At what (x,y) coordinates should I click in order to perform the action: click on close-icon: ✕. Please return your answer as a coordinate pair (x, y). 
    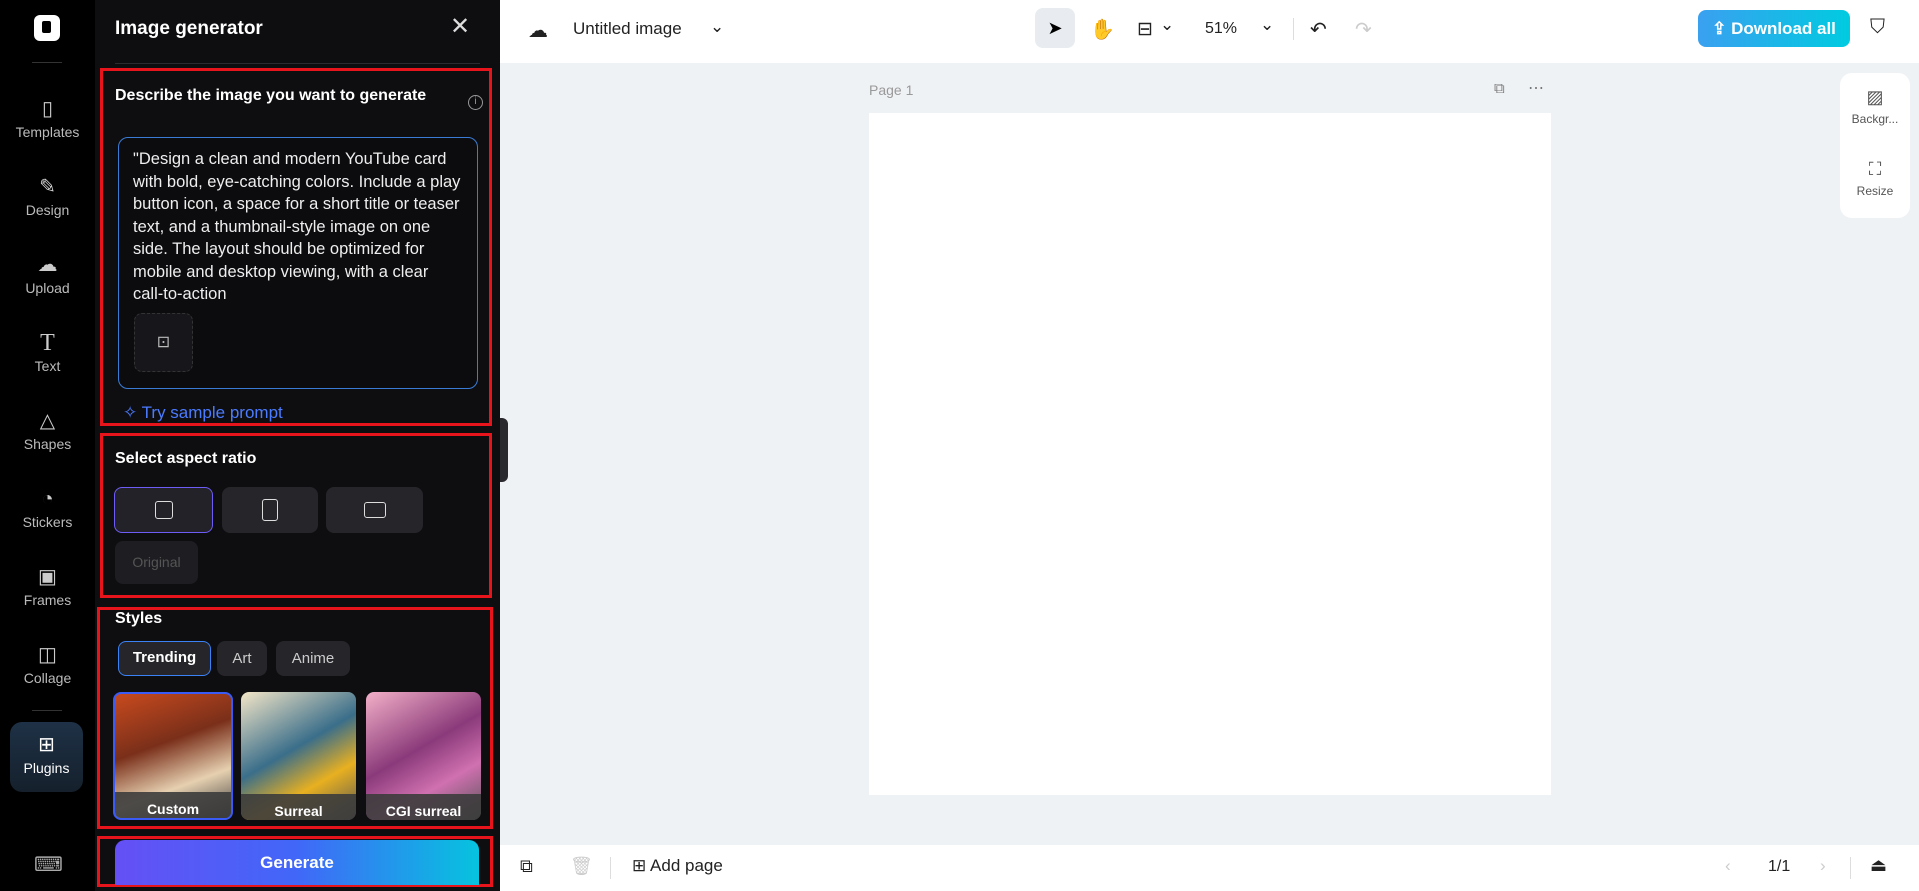
    Looking at the image, I should click on (460, 26).